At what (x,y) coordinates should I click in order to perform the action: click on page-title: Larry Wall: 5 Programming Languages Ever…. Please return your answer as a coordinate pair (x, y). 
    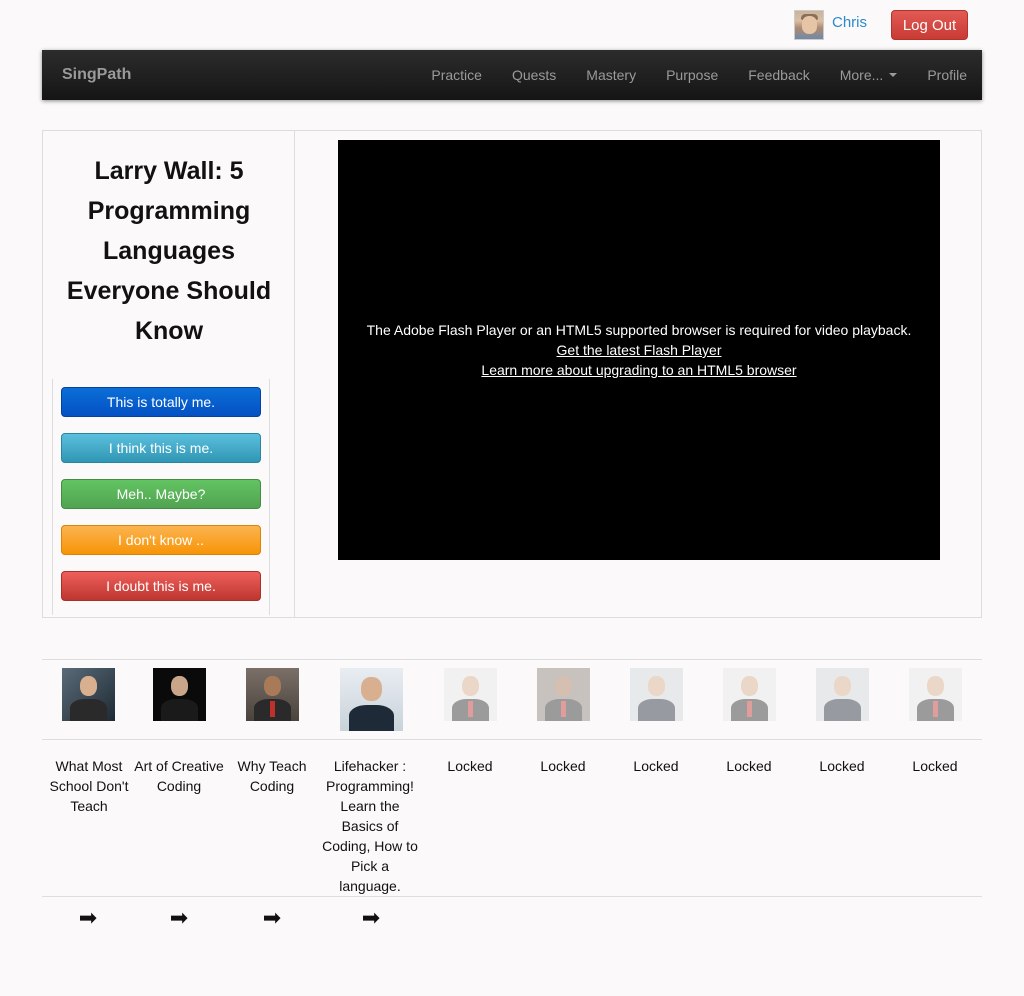
    Looking at the image, I should click on (169, 251).